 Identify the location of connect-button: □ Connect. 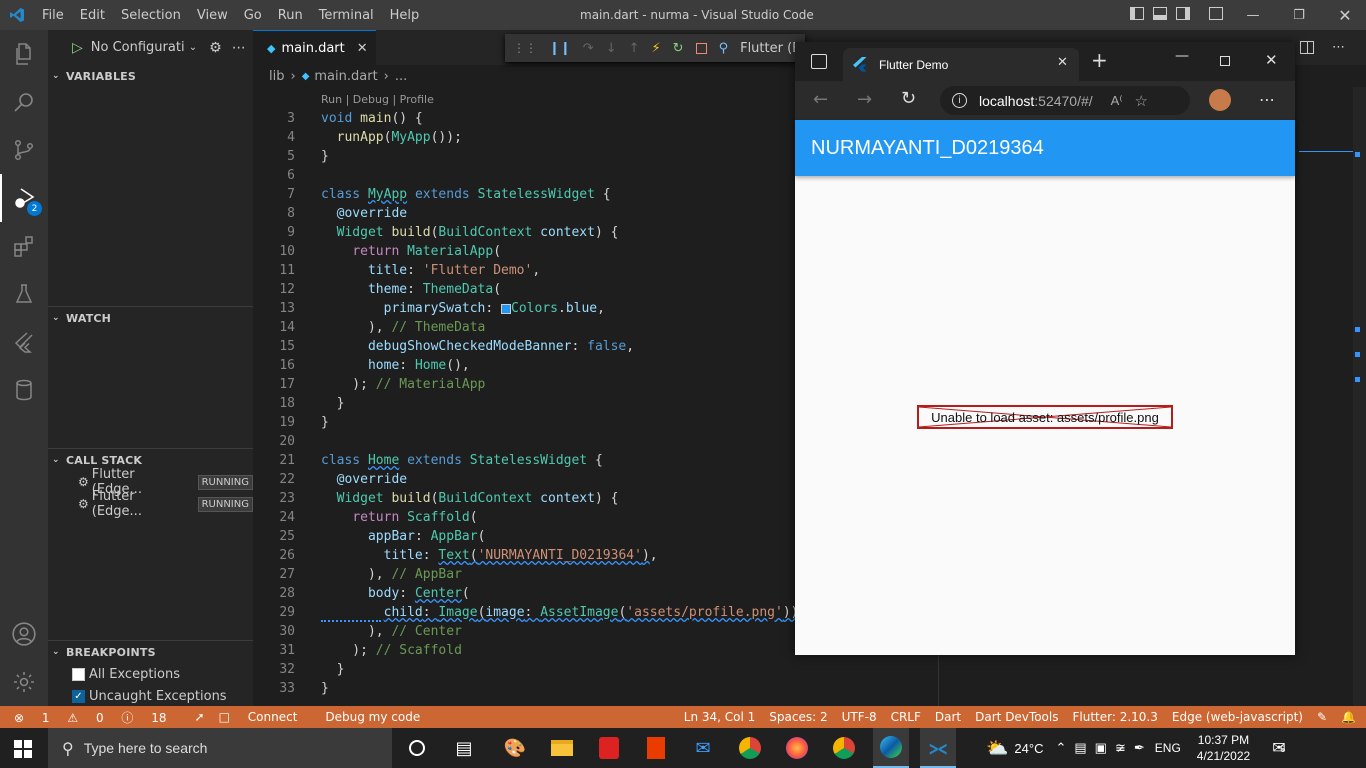
(265, 717).